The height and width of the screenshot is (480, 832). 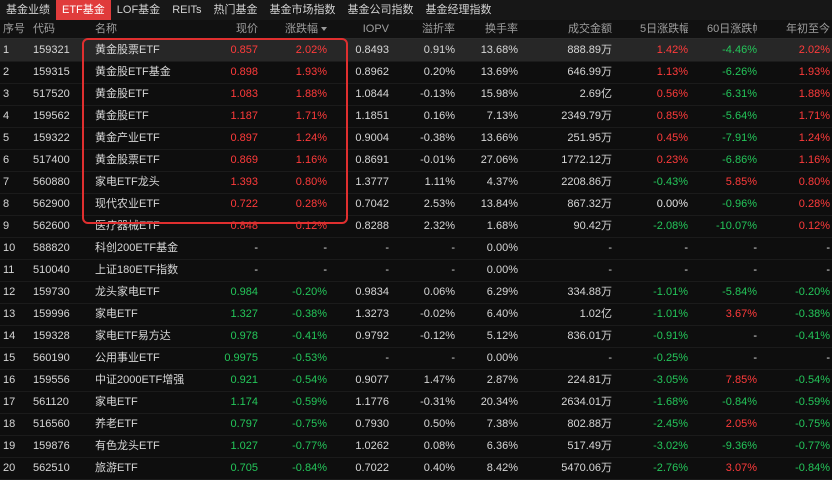 What do you see at coordinates (59, 29) in the screenshot?
I see `header-code: 代码` at bounding box center [59, 29].